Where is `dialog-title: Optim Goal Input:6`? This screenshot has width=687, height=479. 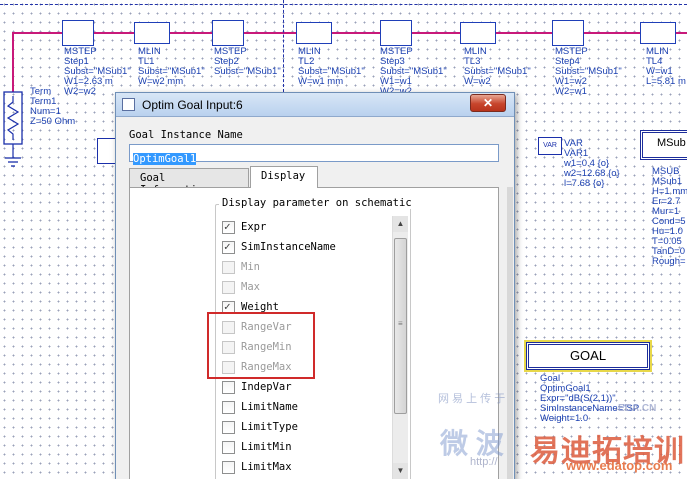
dialog-title: Optim Goal Input:6 is located at coordinates (192, 105).